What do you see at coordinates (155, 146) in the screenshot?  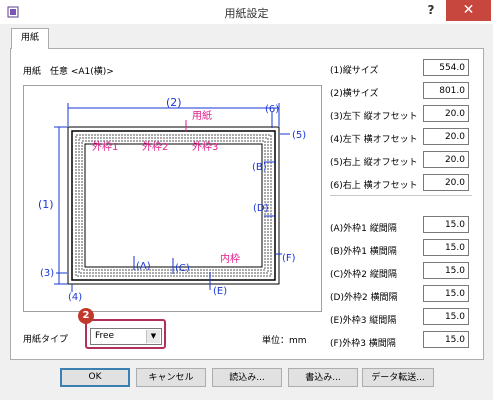 I see `label-outer-frame-2: 外枠2` at bounding box center [155, 146].